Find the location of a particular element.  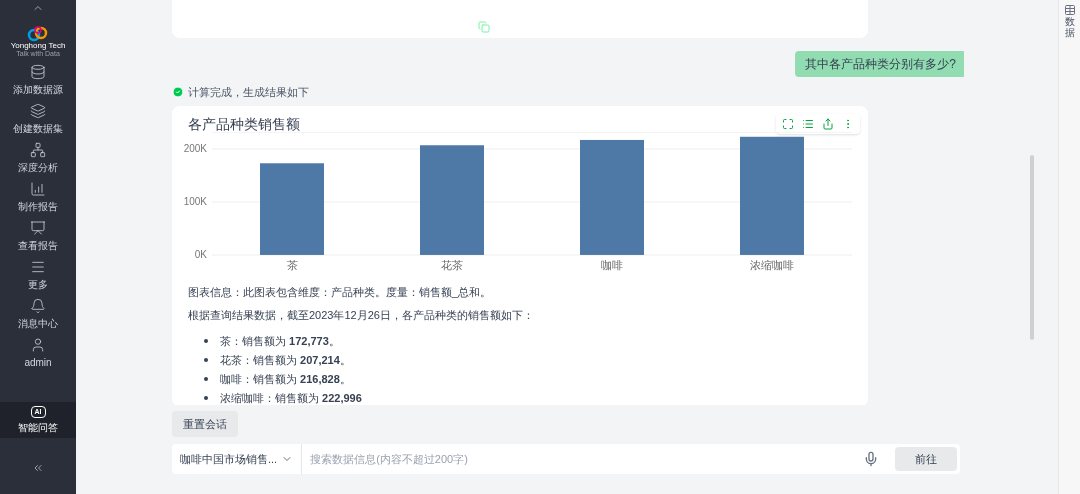

check-icon is located at coordinates (178, 92).